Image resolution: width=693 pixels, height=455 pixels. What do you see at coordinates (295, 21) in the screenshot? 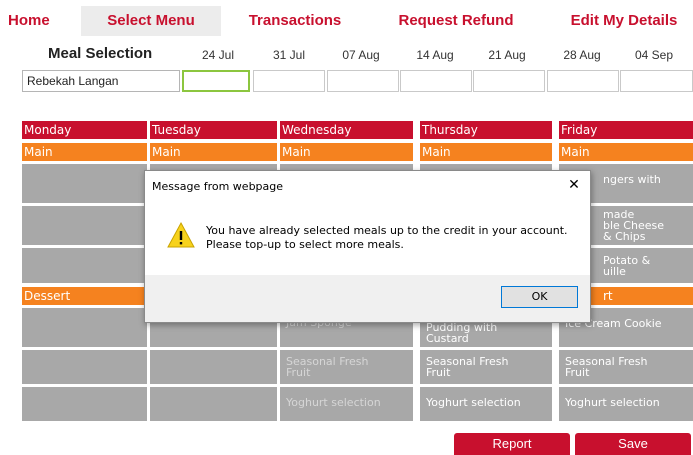
I see `nav-transactions: Transactions` at bounding box center [295, 21].